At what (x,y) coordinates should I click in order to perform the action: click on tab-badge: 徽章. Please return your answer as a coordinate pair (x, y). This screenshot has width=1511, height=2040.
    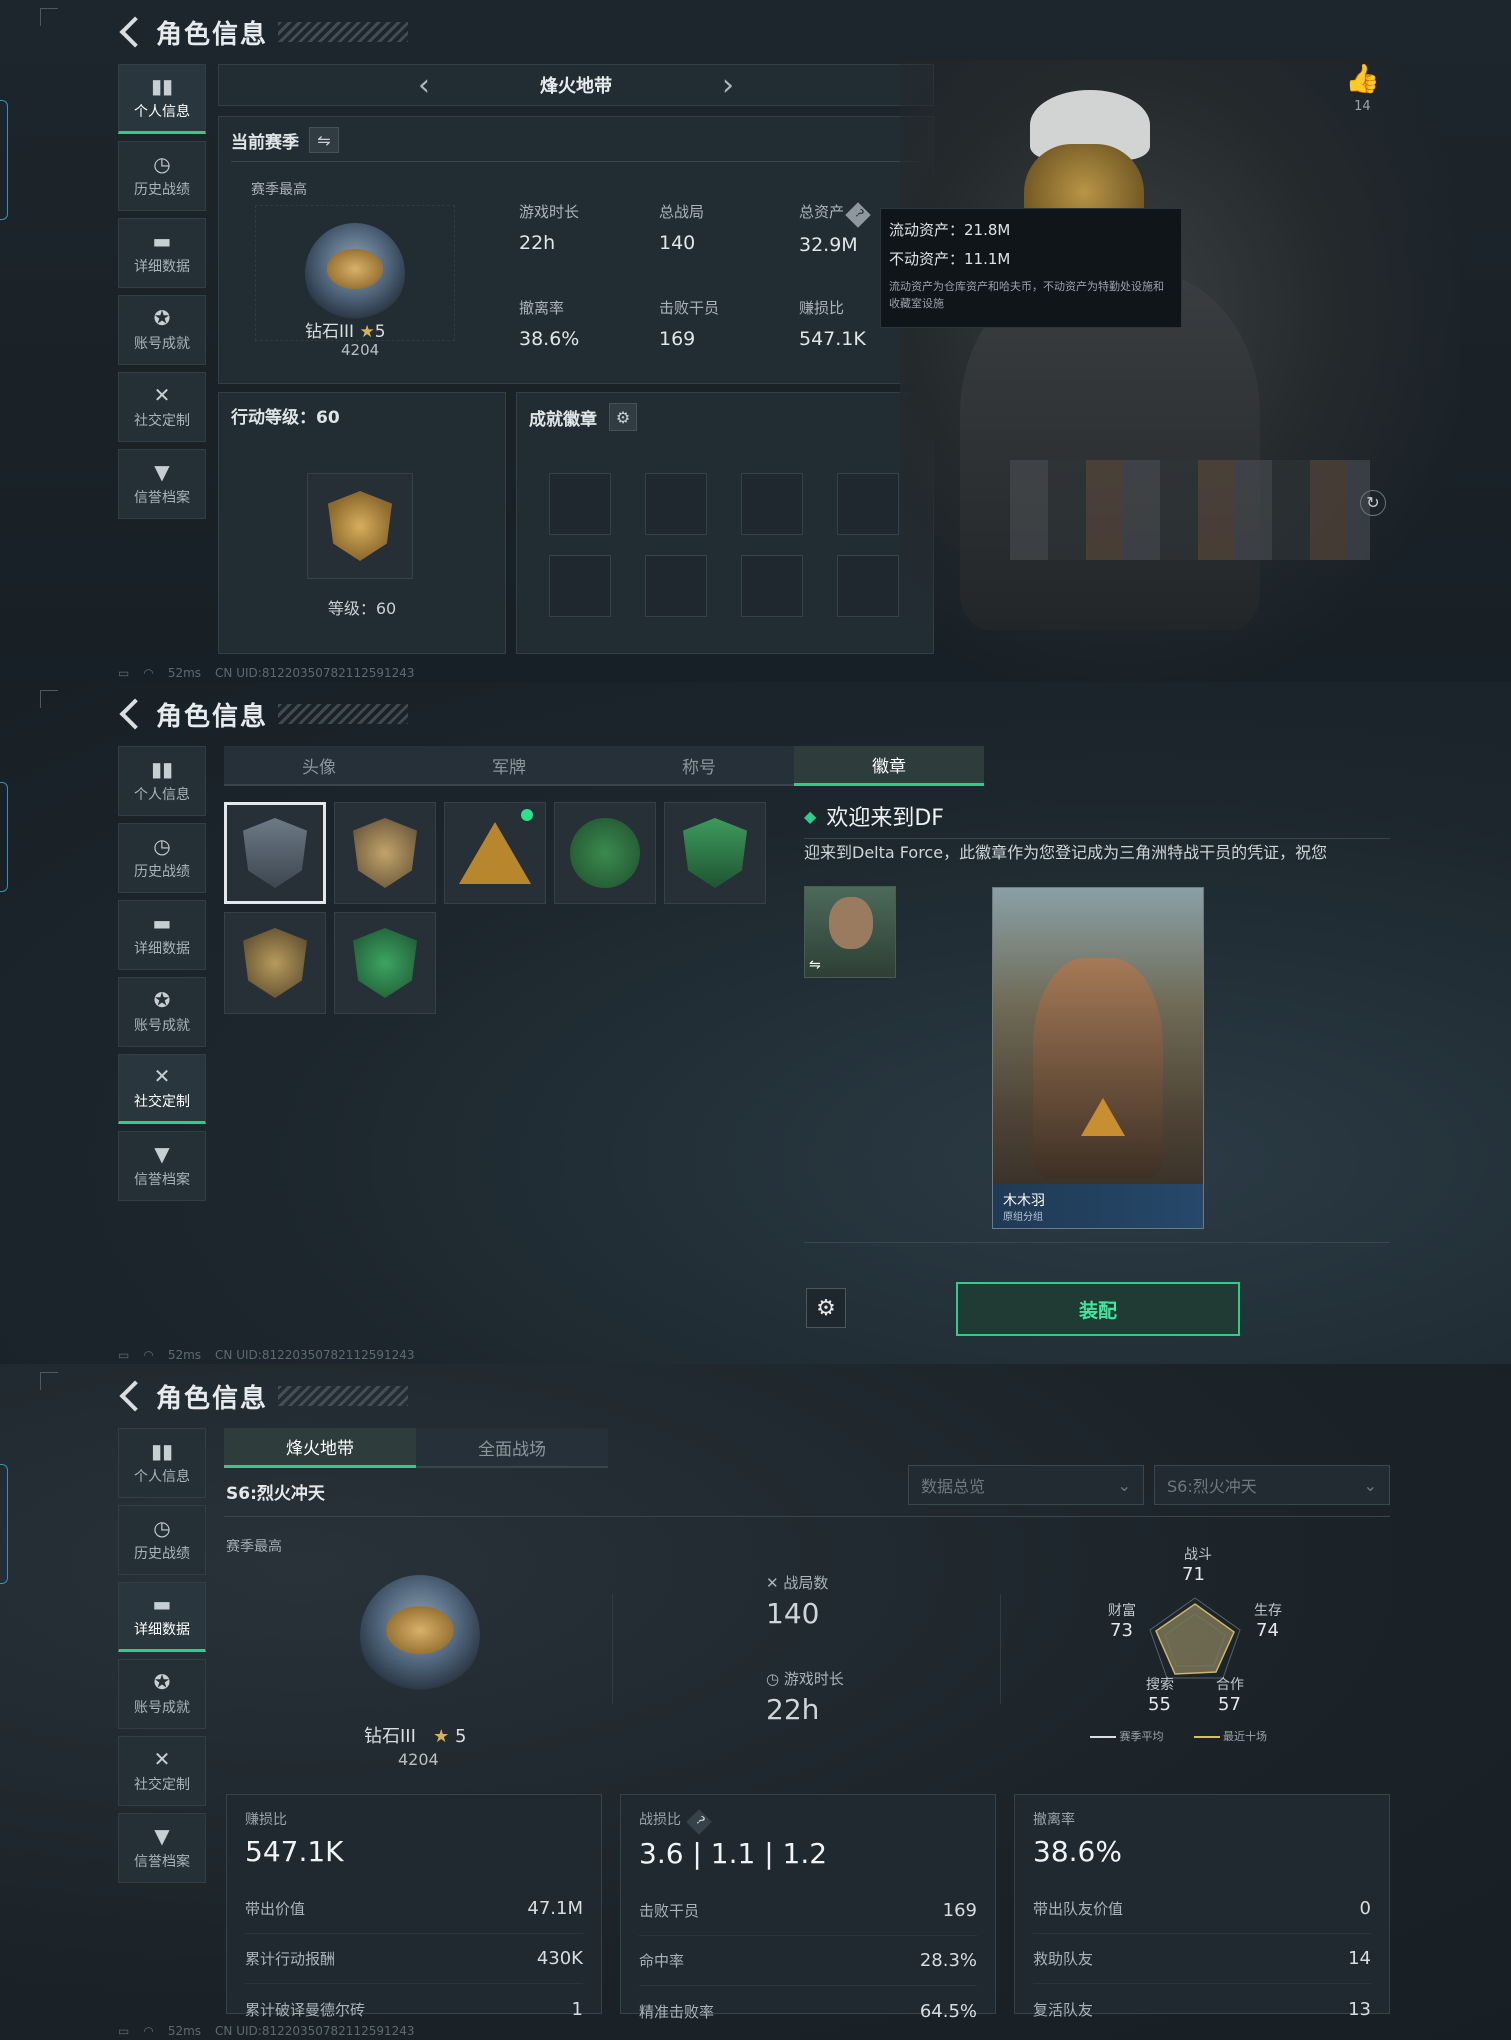
    Looking at the image, I should click on (889, 766).